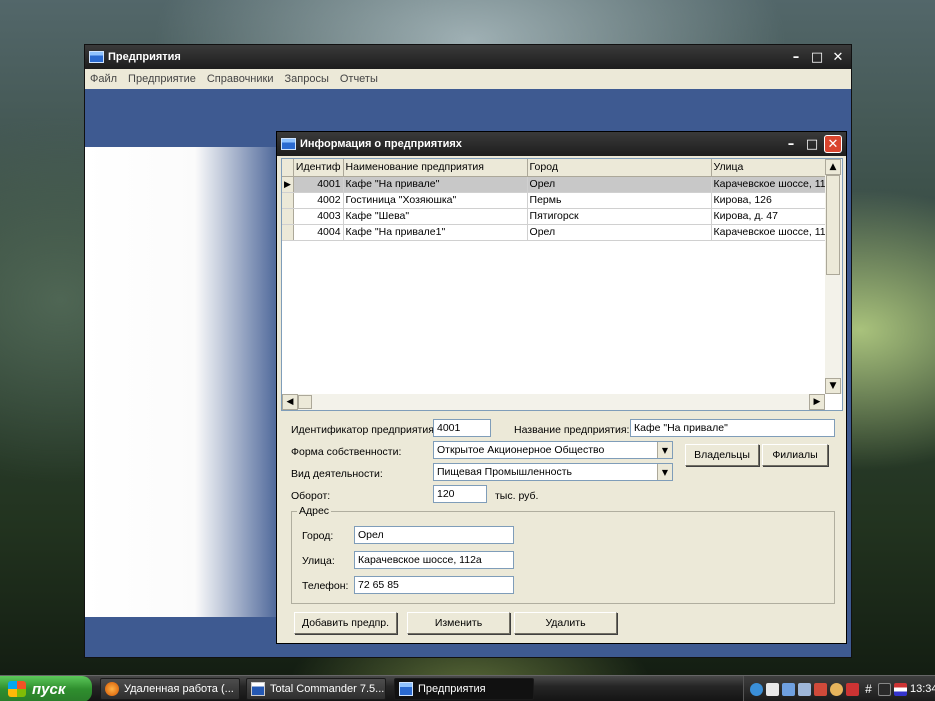  I want to click on cell-name: Кафе "На привале", so click(435, 184).